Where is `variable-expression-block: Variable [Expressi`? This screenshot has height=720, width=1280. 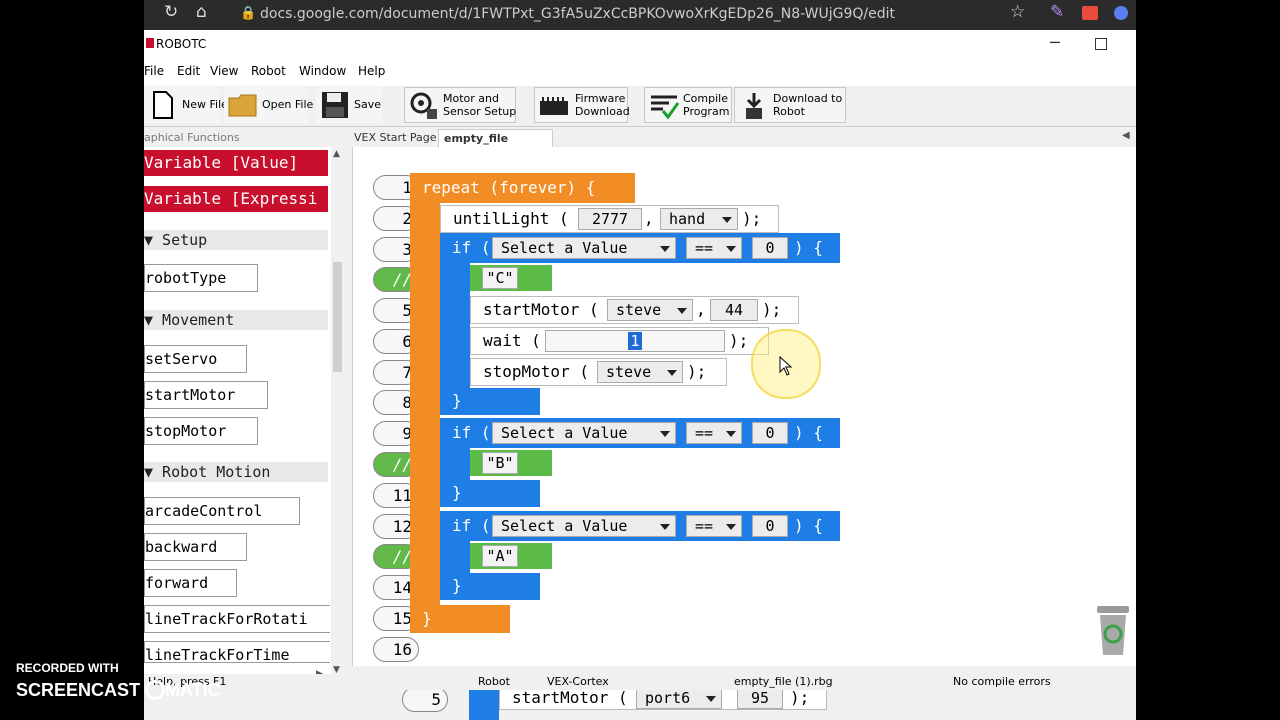 variable-expression-block: Variable [Expressi is located at coordinates (236, 199).